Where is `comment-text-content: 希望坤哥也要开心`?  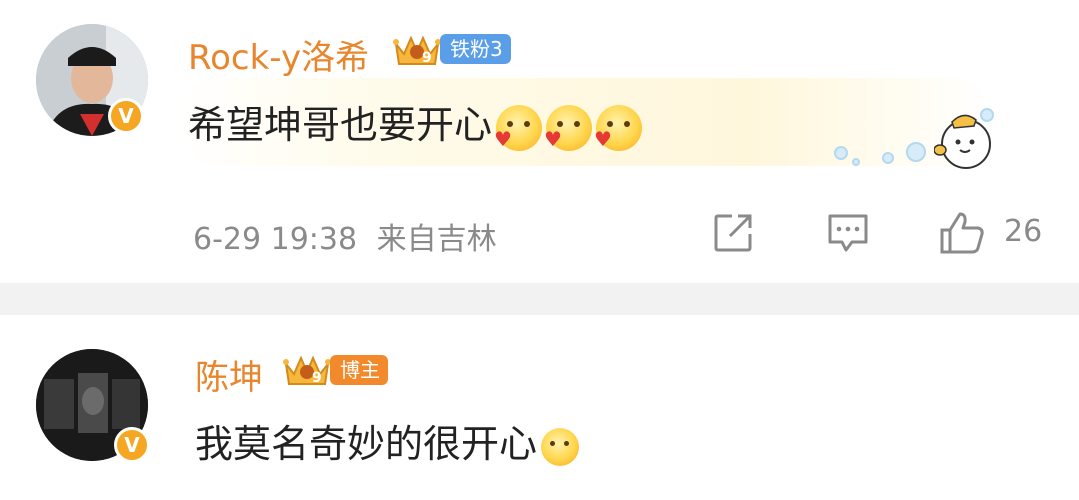 comment-text-content: 希望坤哥也要开心 is located at coordinates (340, 125).